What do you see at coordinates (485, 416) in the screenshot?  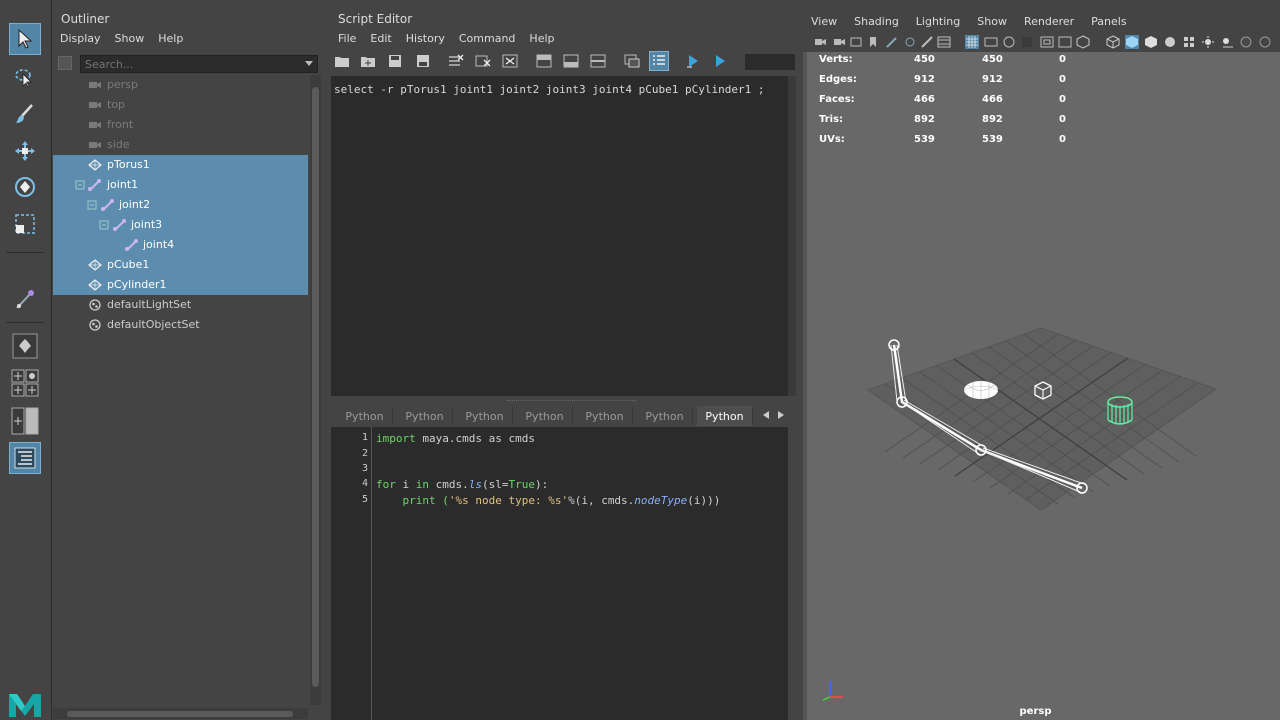 I see `tab-python-3: Python` at bounding box center [485, 416].